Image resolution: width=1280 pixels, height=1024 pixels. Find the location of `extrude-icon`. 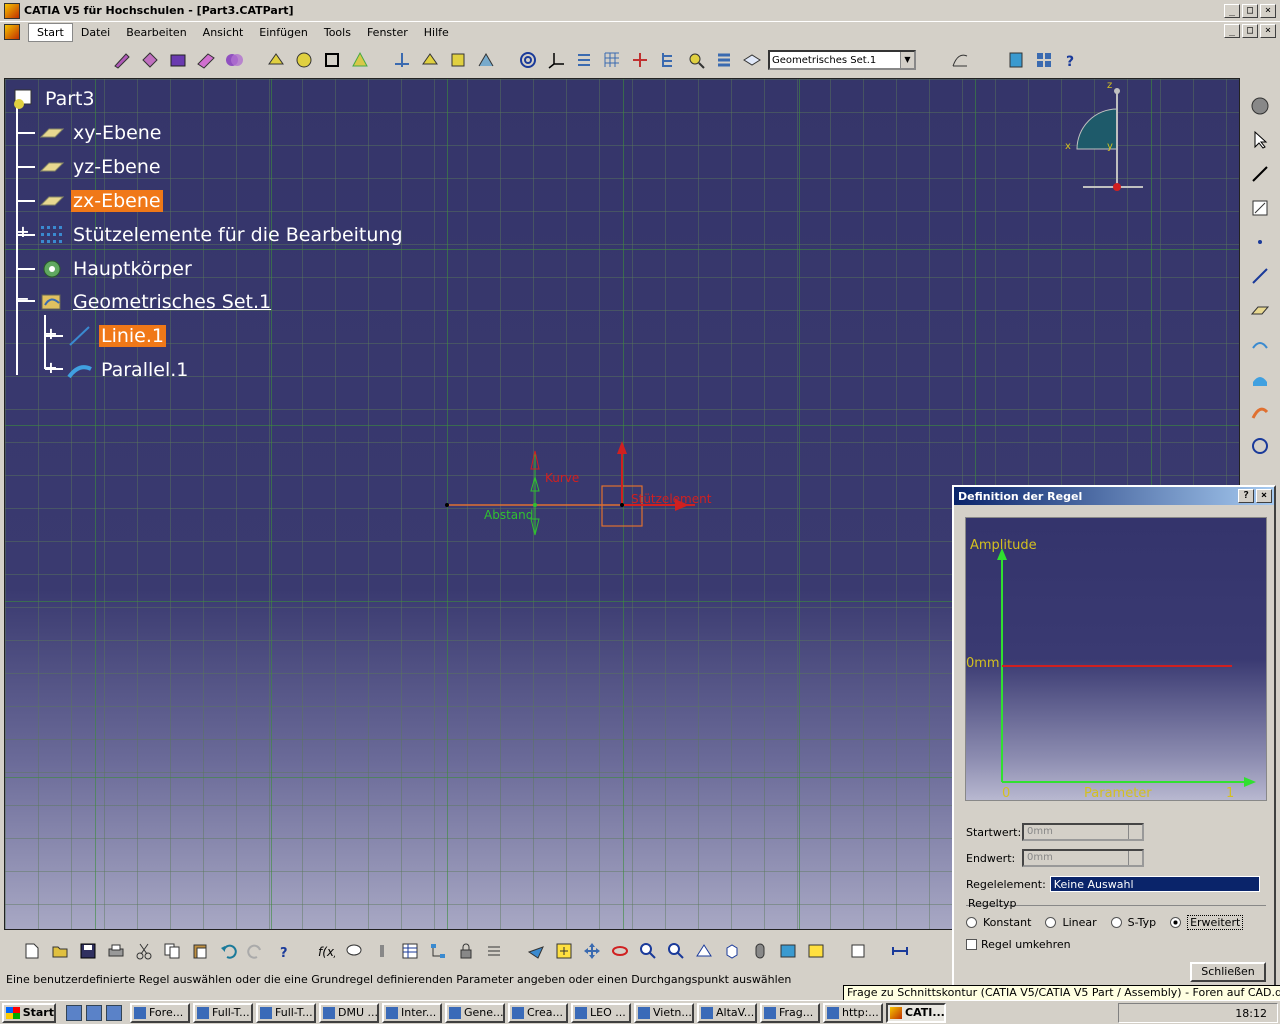

extrude-icon is located at coordinates (178, 60).